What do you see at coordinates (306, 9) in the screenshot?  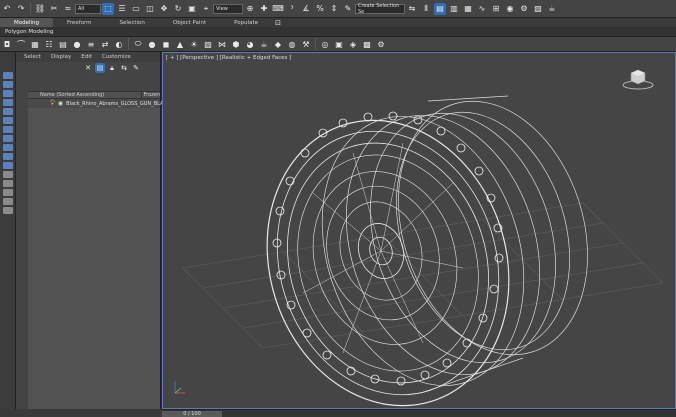 I see `angle-snap-icon: ∡` at bounding box center [306, 9].